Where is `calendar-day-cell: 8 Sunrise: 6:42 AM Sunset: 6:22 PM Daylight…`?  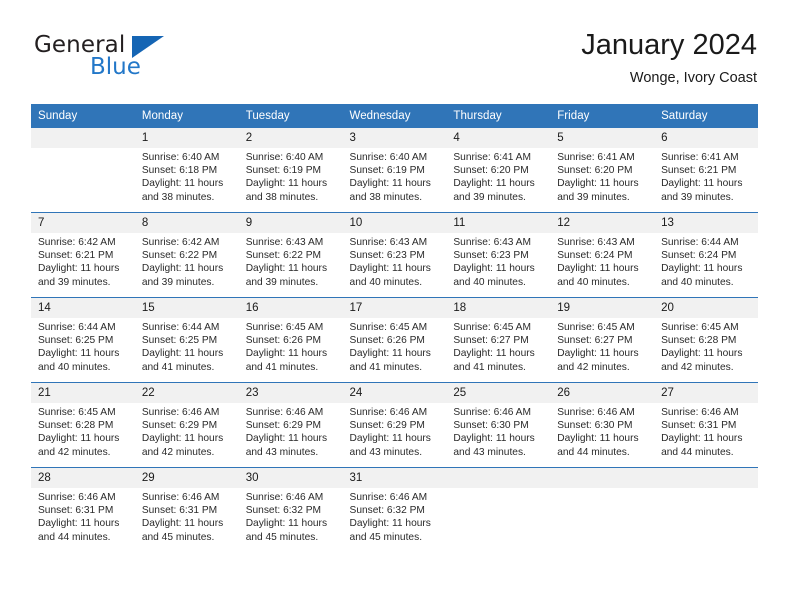 calendar-day-cell: 8 Sunrise: 6:42 AM Sunset: 6:22 PM Daylight… is located at coordinates (186, 255).